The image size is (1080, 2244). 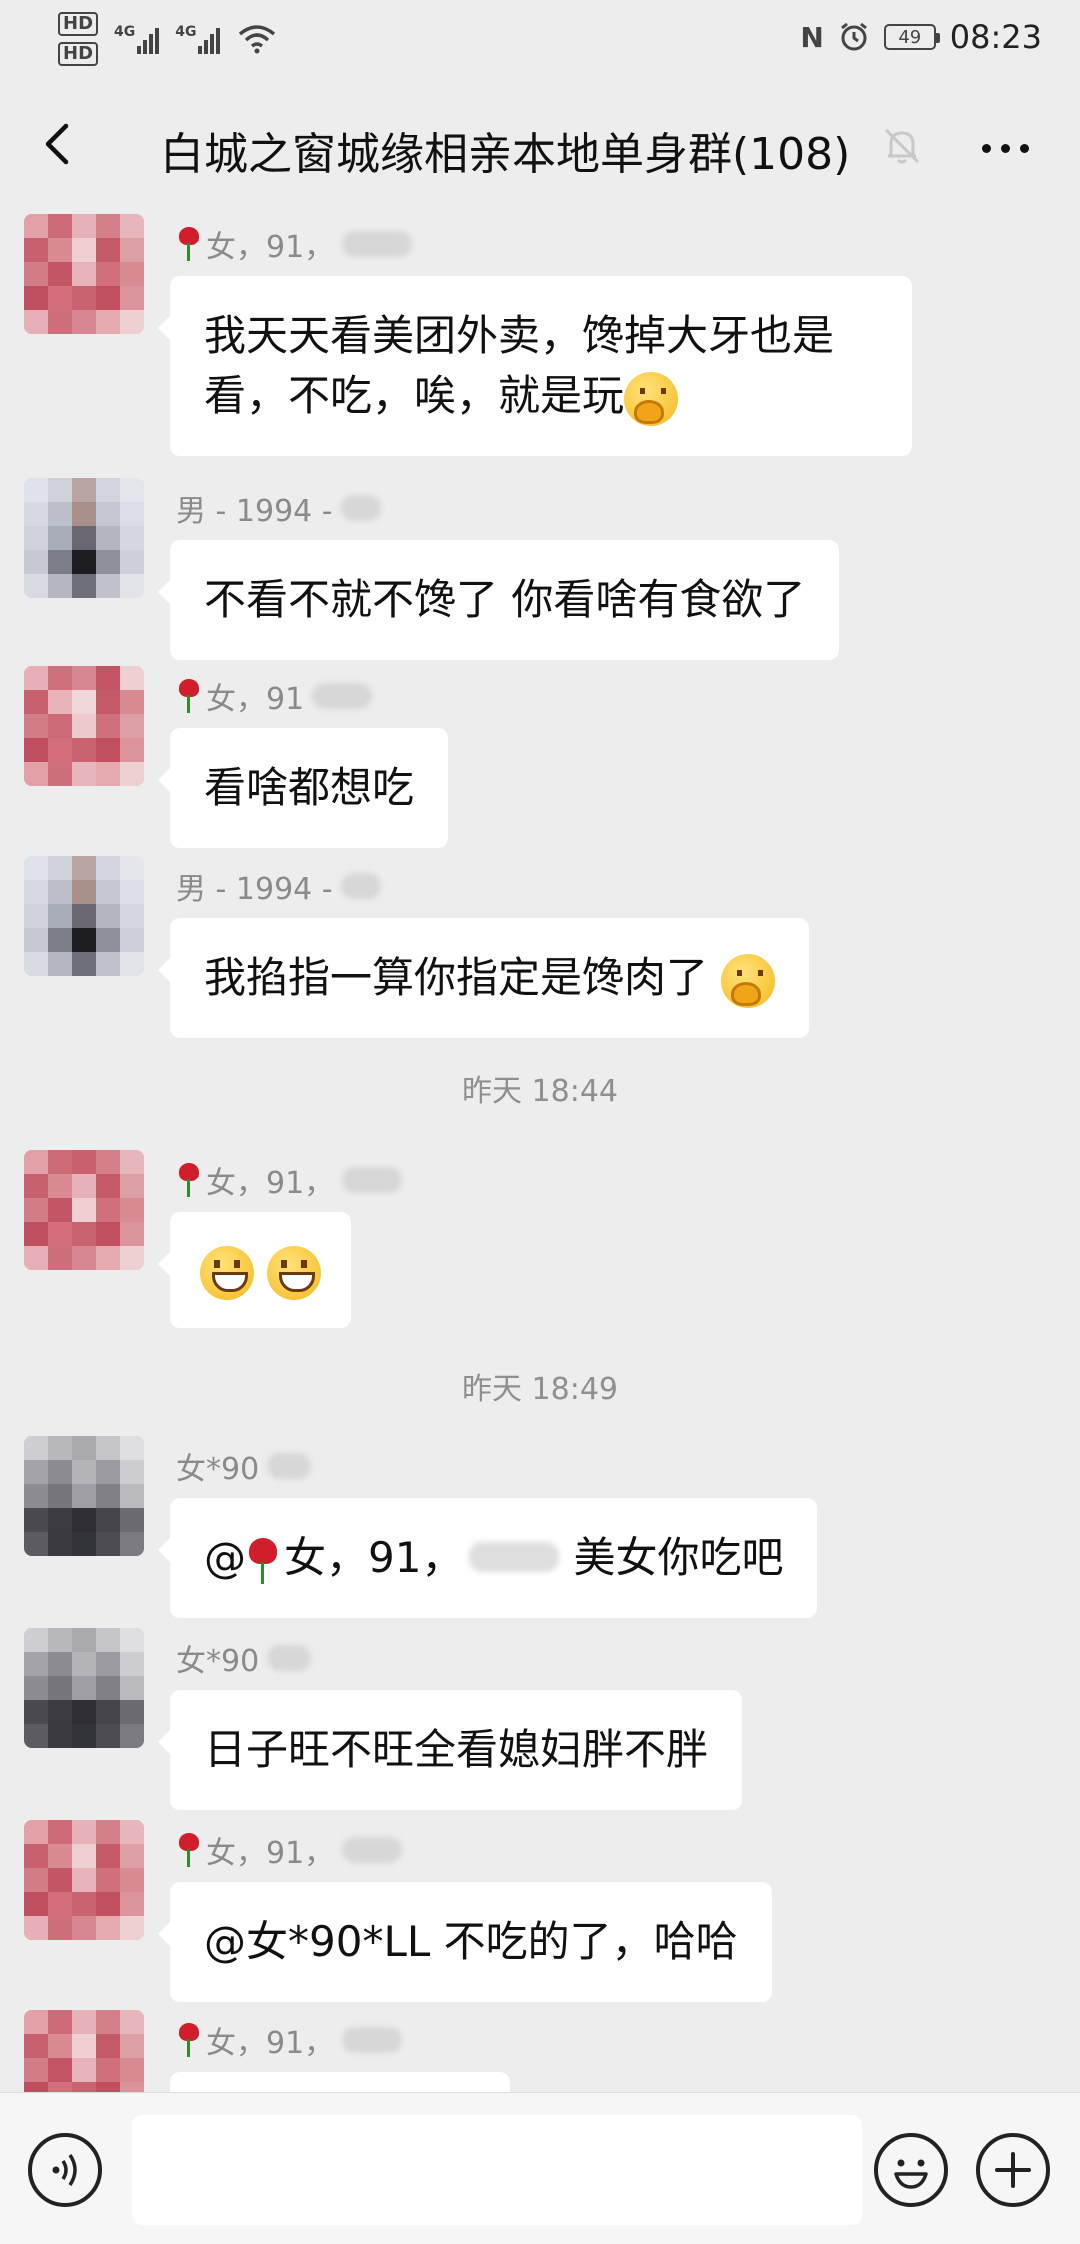 I want to click on message-text: 日子旺不旺全看媳妇胖不胖, so click(x=456, y=1749).